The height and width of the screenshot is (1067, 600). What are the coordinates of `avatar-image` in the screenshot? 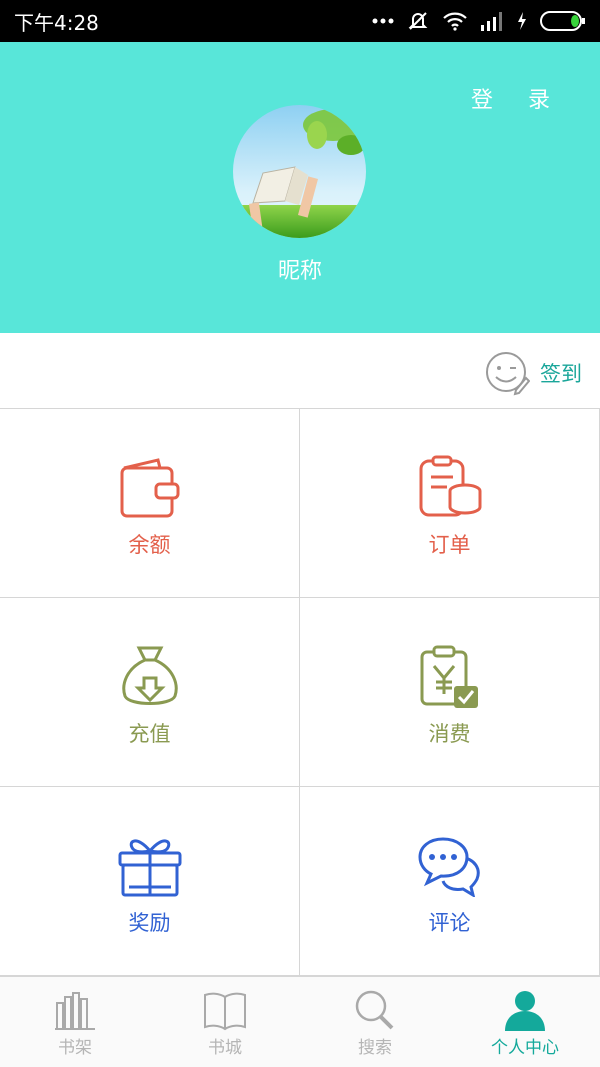 It's located at (299, 171).